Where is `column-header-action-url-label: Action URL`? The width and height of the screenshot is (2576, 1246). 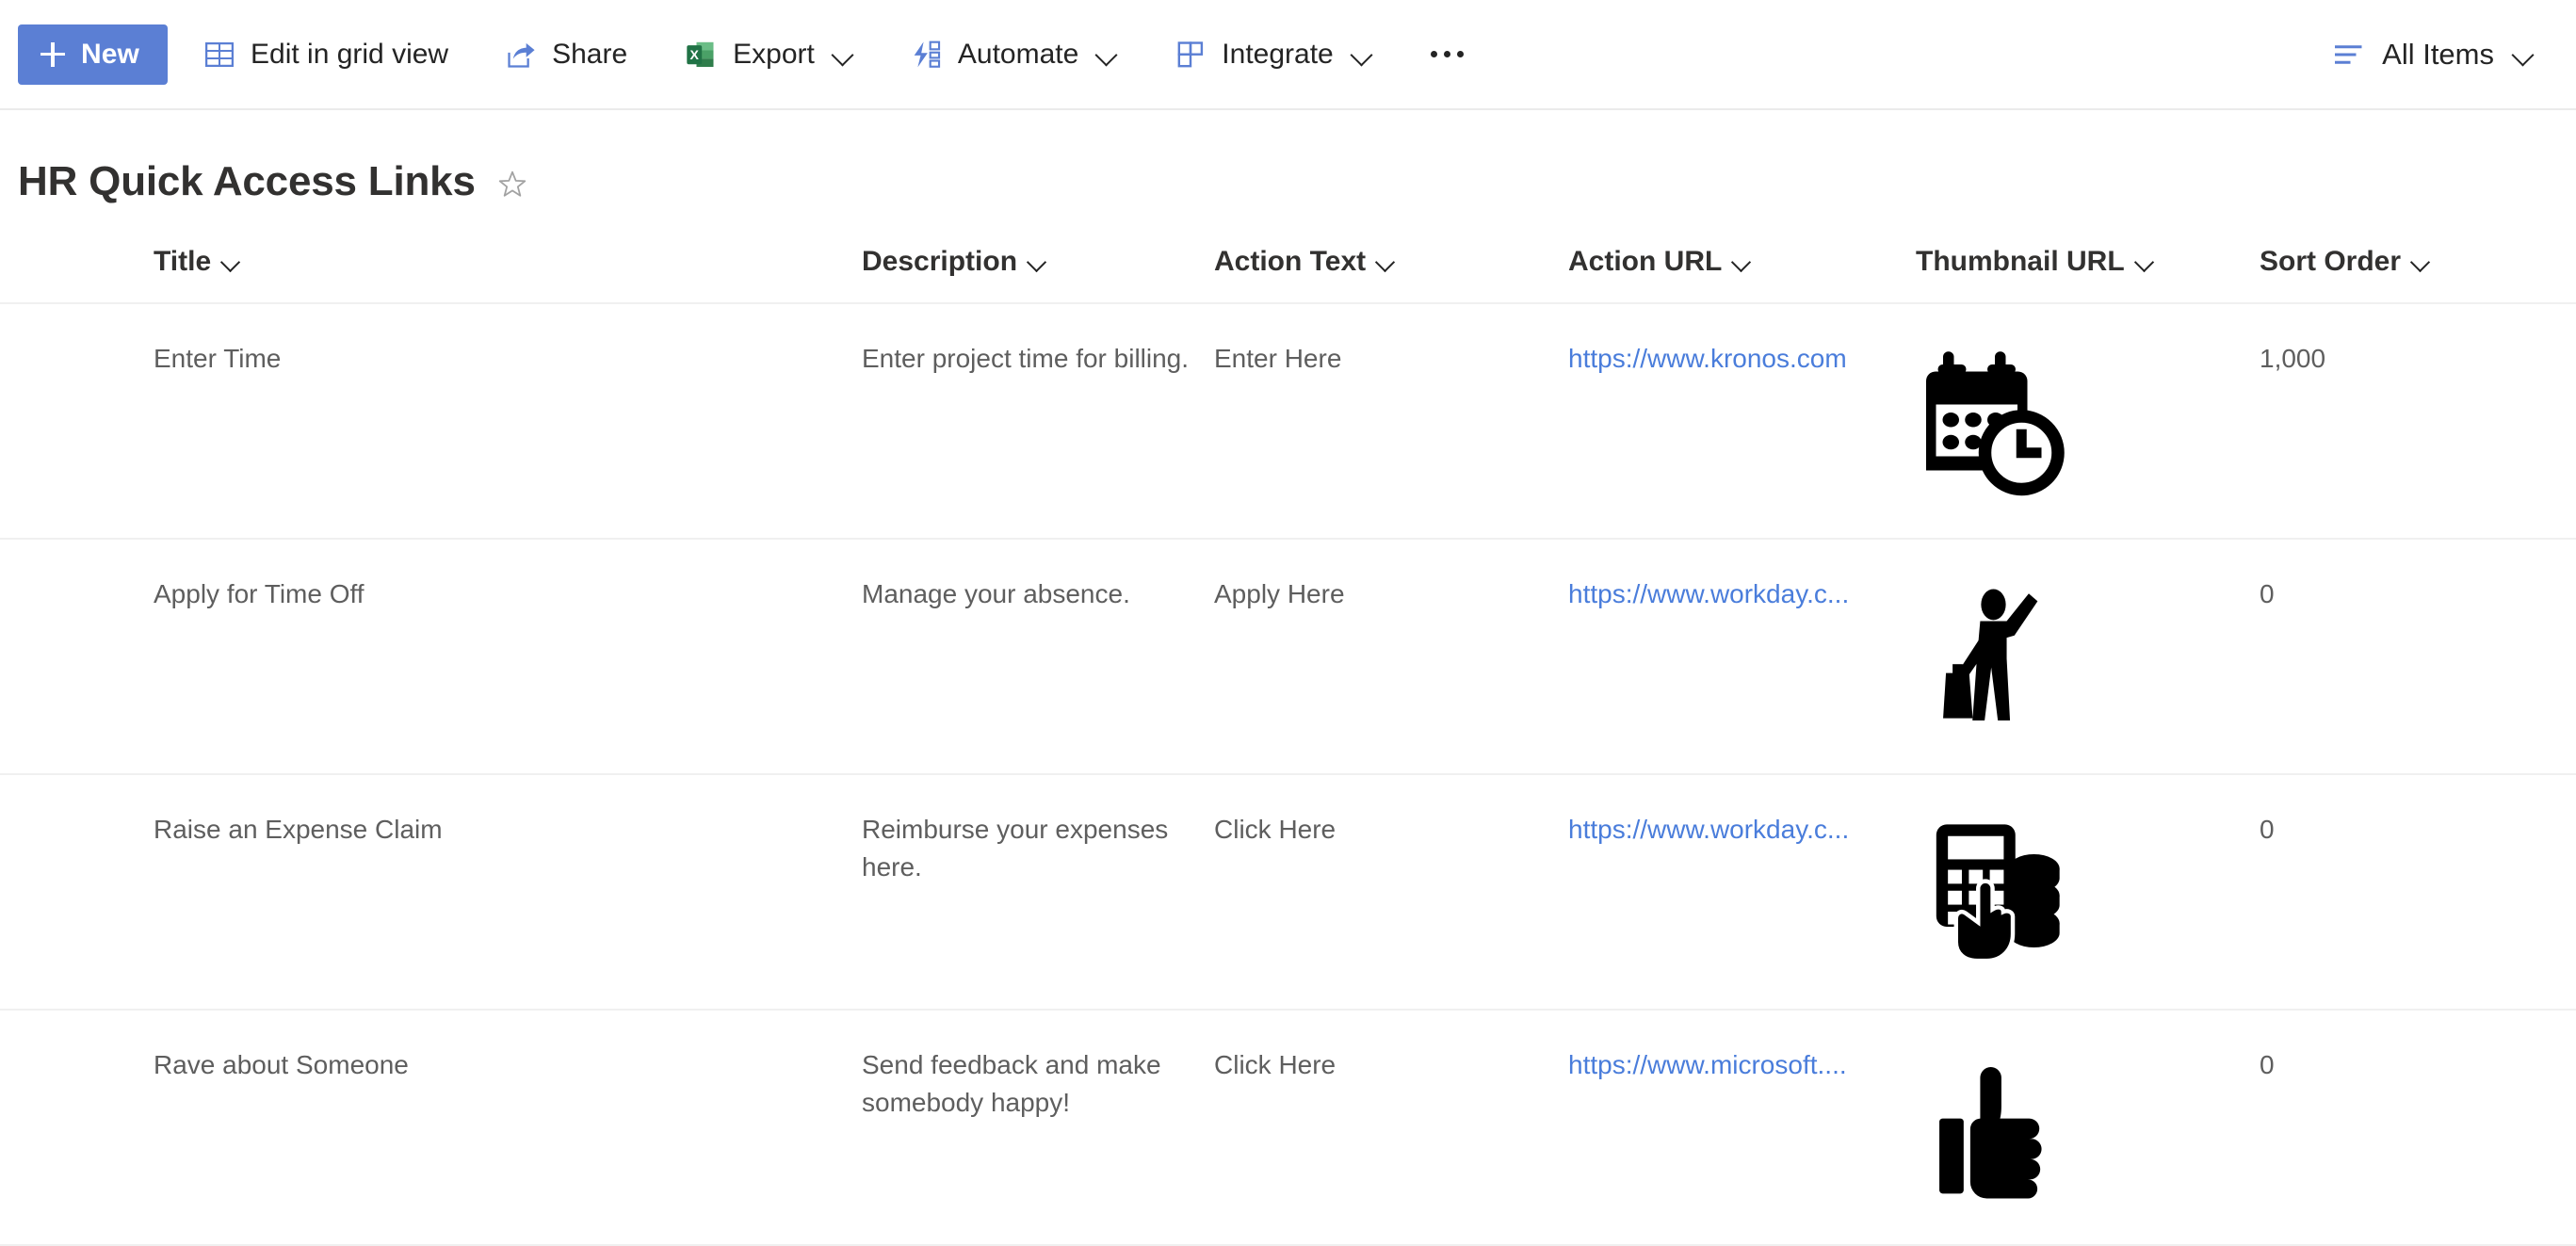
column-header-action-url-label: Action URL is located at coordinates (1645, 262).